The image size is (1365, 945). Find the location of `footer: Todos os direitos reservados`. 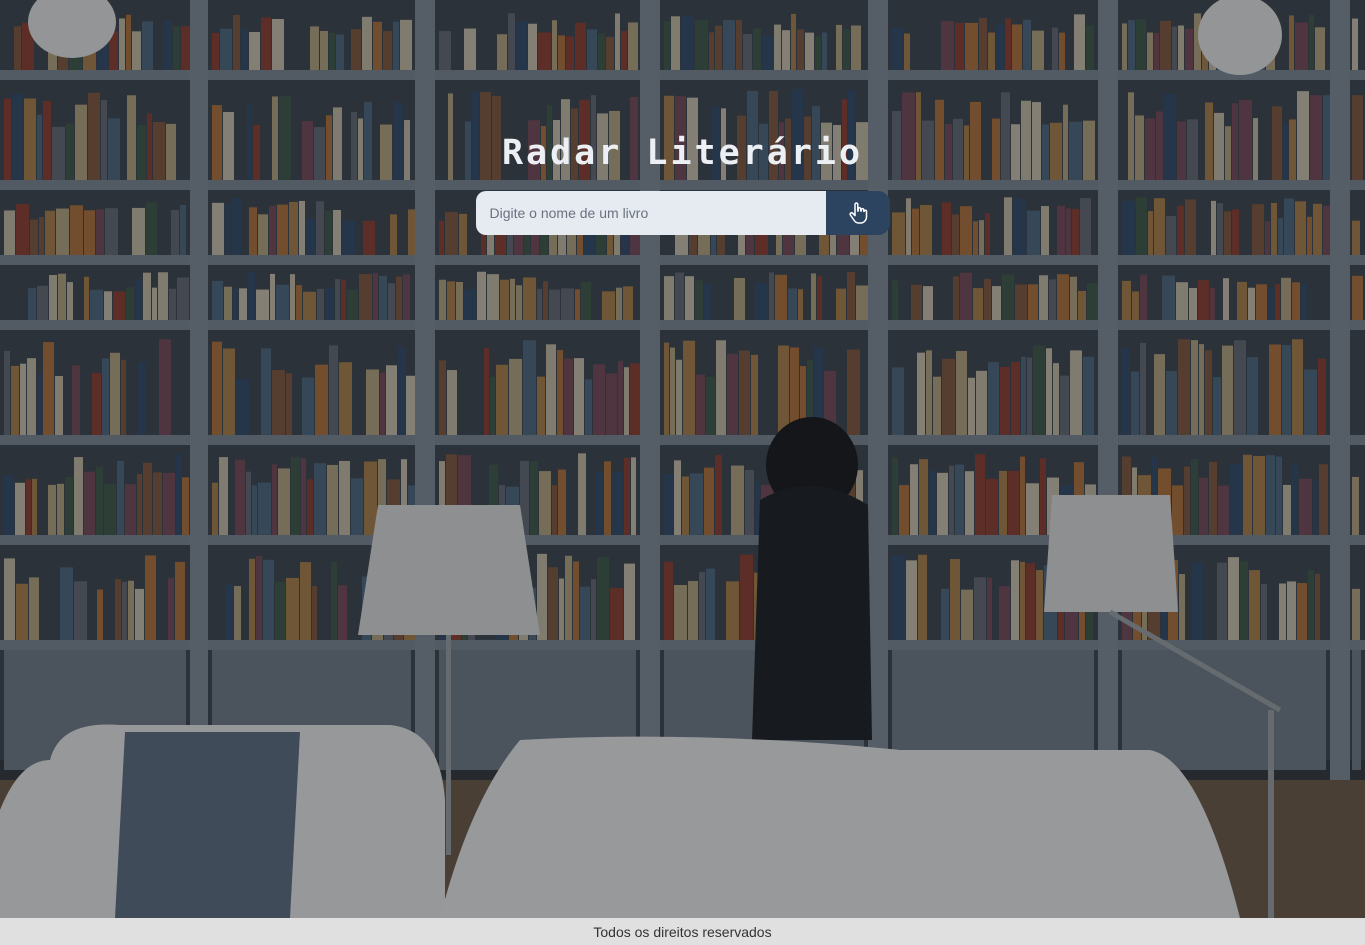

footer: Todos os direitos reservados is located at coordinates (682, 931).